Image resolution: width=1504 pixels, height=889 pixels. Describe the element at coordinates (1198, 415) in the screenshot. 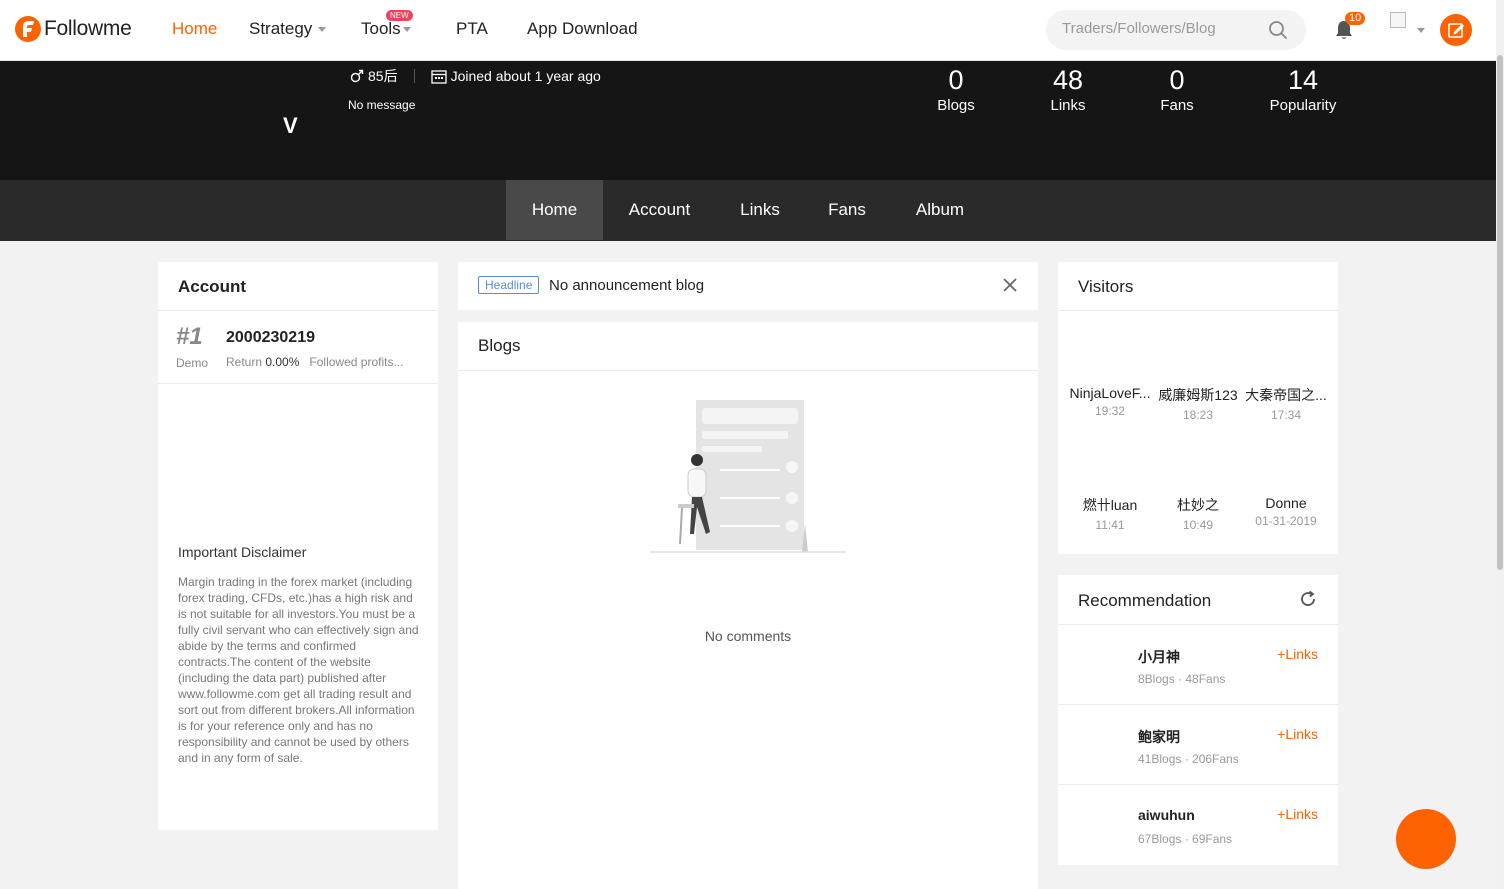

I see `visitor-time: 18:23` at that location.